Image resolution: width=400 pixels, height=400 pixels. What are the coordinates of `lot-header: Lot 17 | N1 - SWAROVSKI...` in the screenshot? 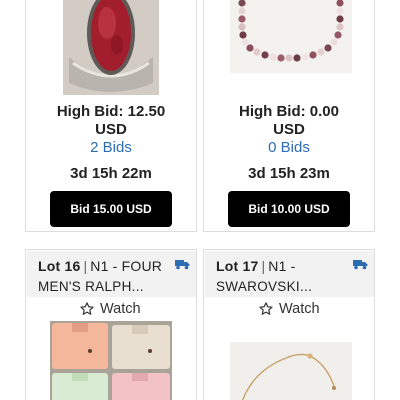 It's located at (289, 274).